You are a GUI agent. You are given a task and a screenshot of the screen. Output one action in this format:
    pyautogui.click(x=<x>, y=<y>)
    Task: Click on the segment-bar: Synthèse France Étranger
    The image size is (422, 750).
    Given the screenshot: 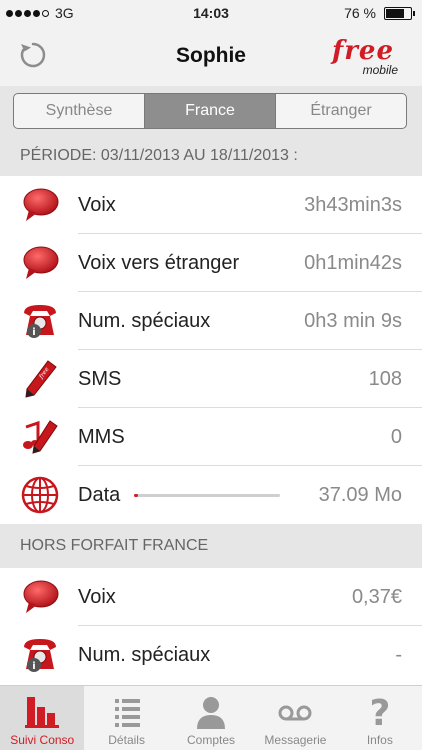 What is the action you would take?
    pyautogui.click(x=211, y=111)
    